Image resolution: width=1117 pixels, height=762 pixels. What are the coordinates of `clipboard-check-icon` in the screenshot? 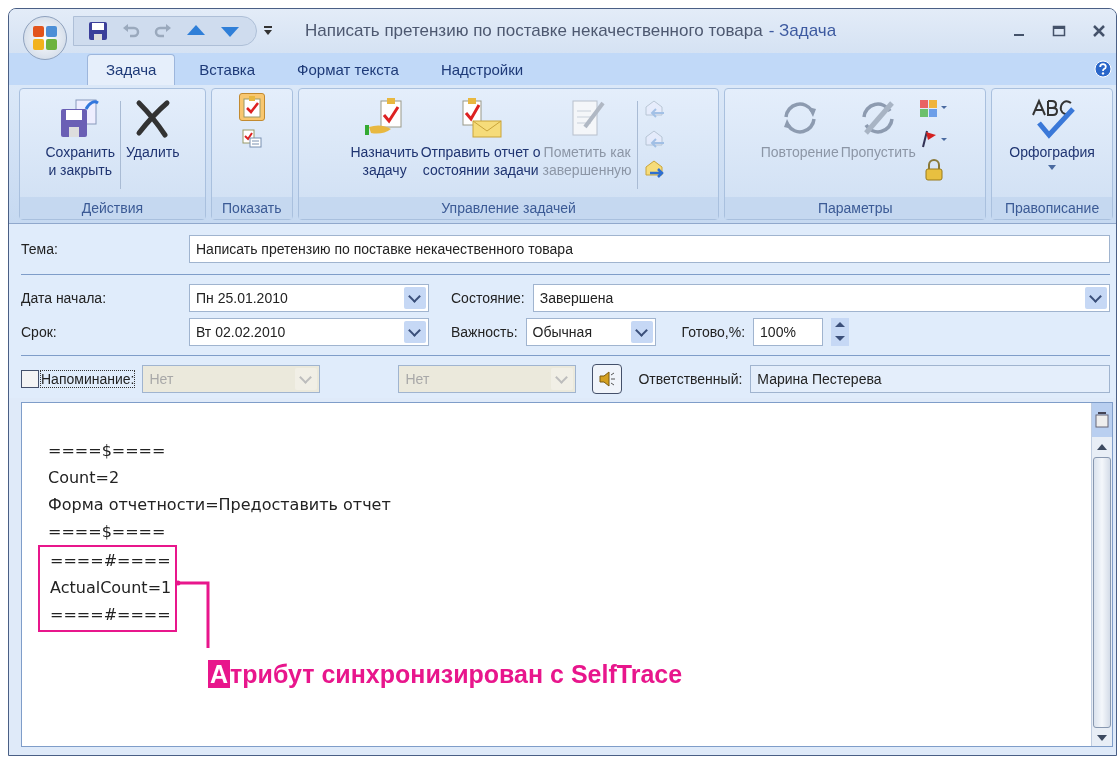 It's located at (251, 107).